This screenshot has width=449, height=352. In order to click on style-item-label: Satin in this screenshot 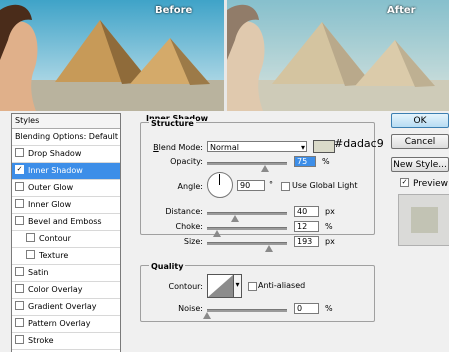, I will do `click(38, 272)`.